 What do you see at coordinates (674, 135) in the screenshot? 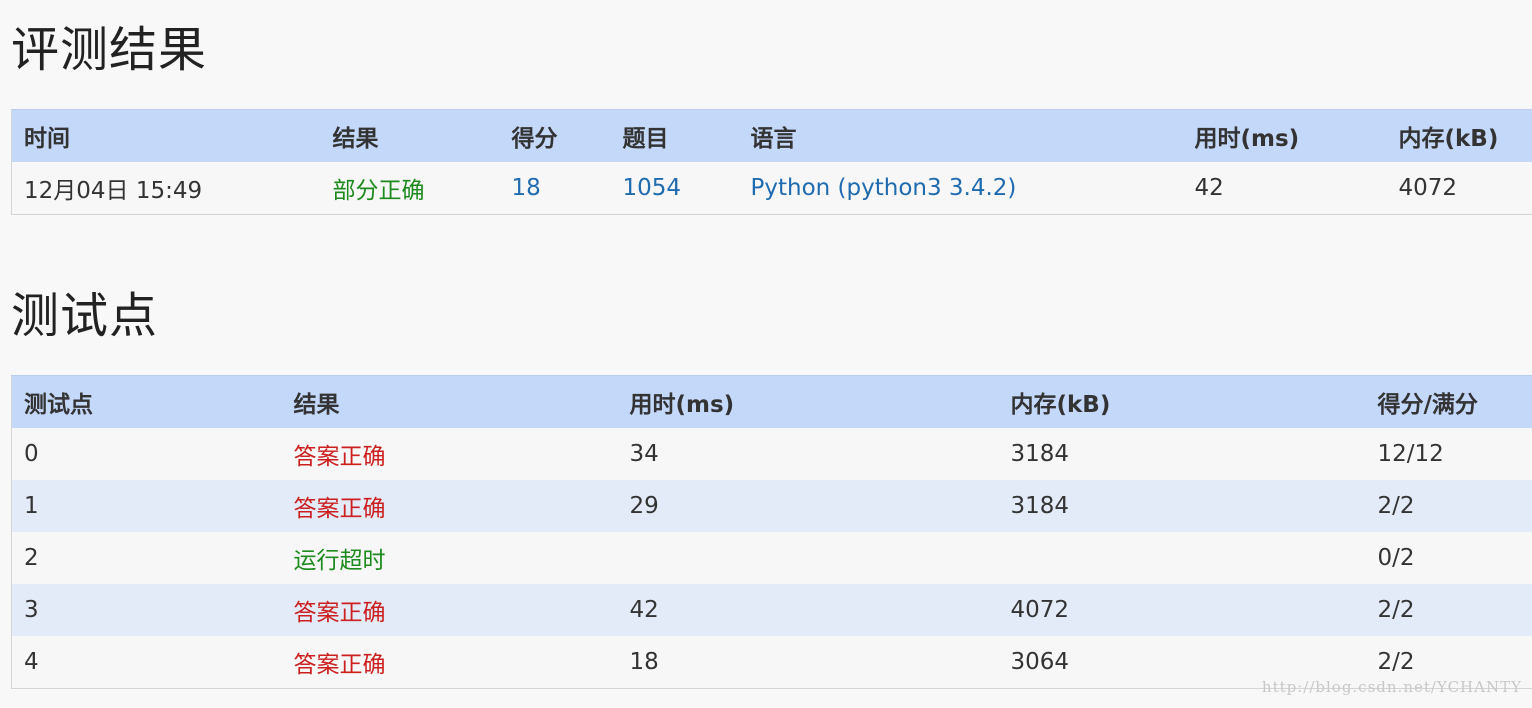
I see `col-header-problem: 题目` at bounding box center [674, 135].